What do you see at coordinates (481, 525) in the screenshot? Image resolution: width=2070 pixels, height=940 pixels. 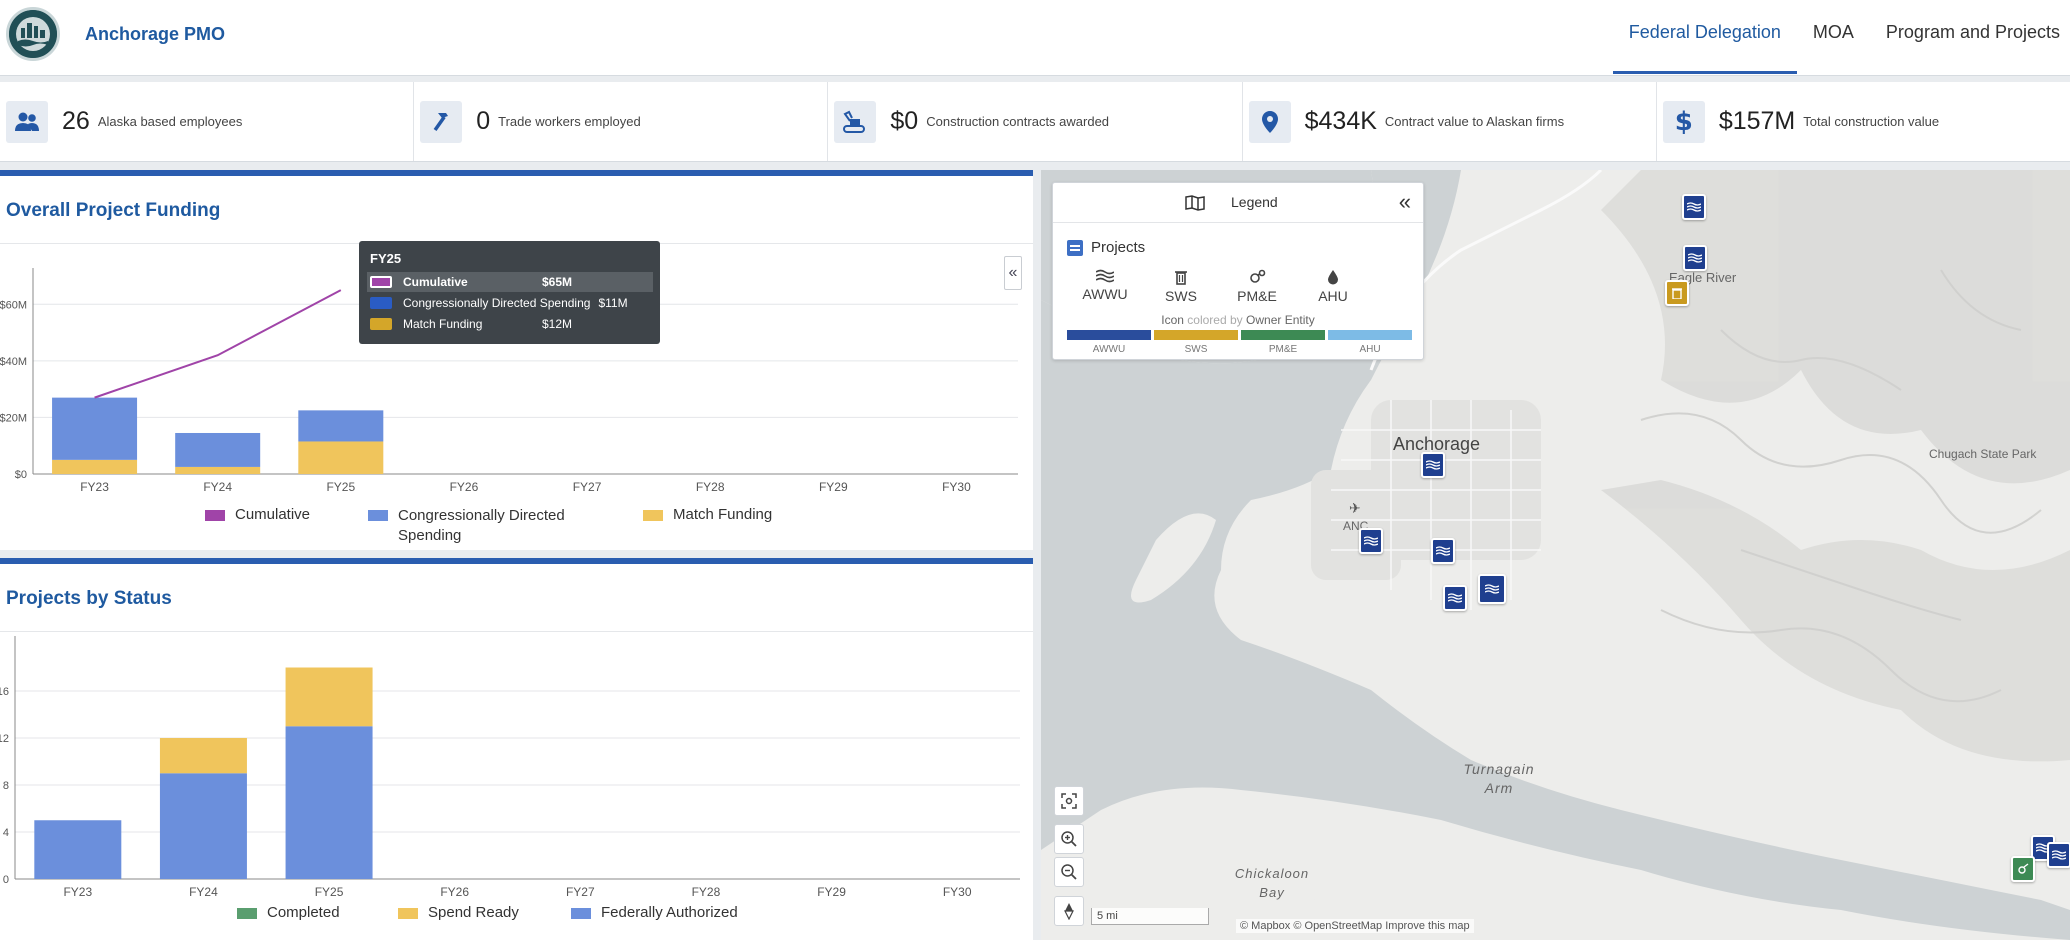 I see `legend-label: Congressionally Directed Spending` at bounding box center [481, 525].